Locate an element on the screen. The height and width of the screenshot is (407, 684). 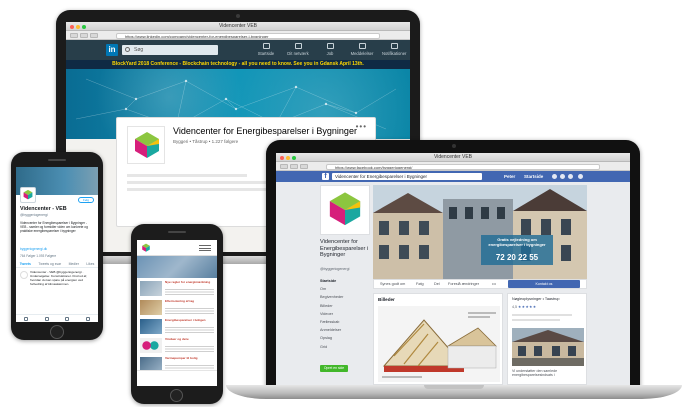
info-image is located at coordinates (548, 347).